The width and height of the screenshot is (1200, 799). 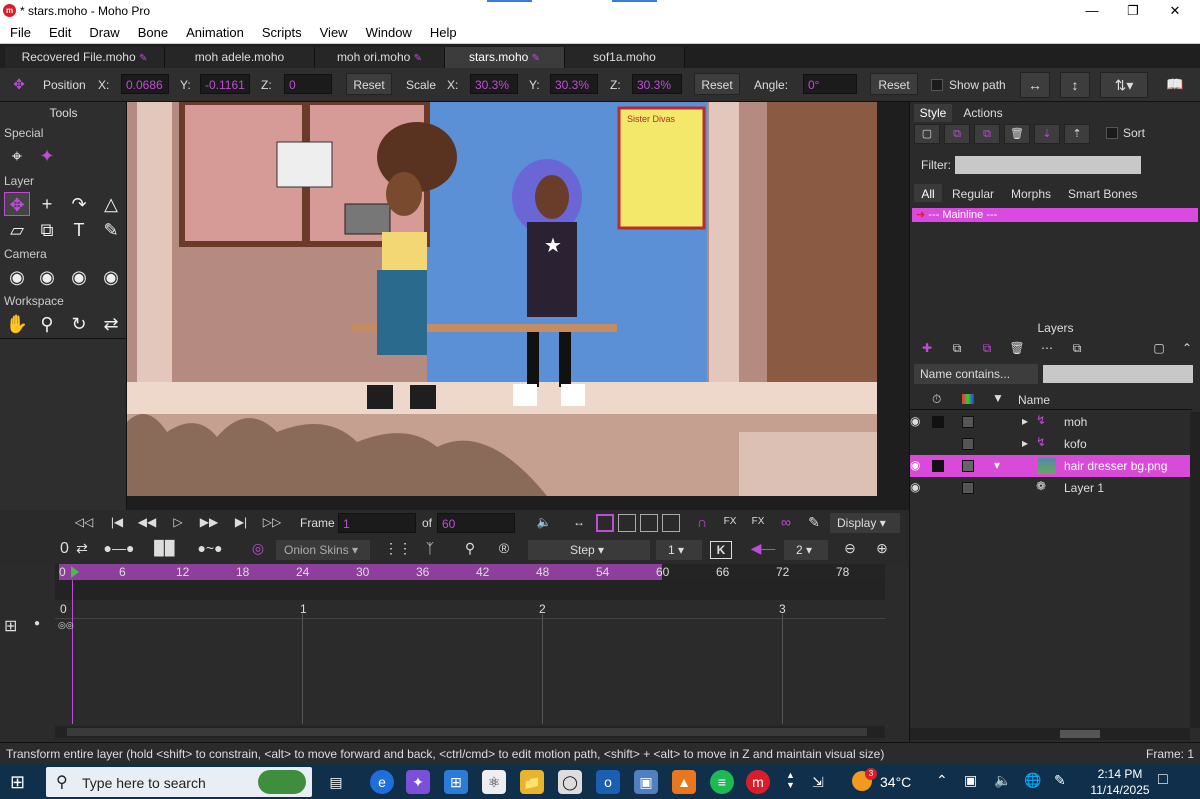 What do you see at coordinates (679, 550) in the screenshot?
I see `step-value-dropdown: 1 ▾` at bounding box center [679, 550].